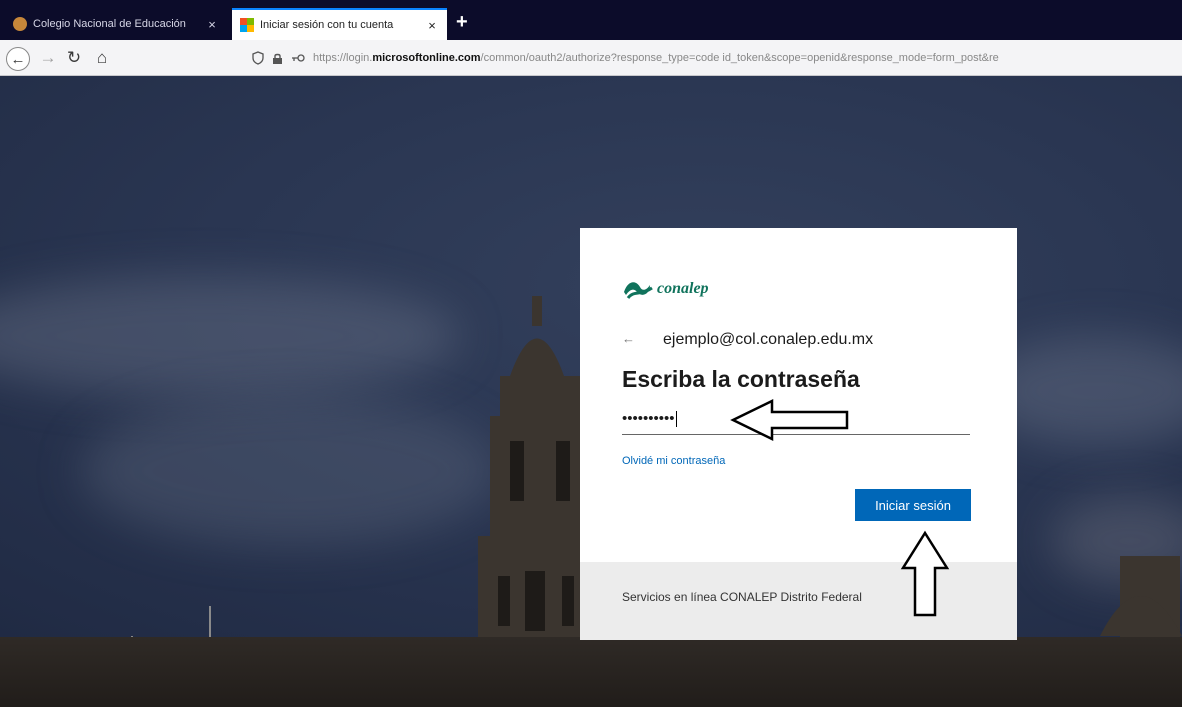 This screenshot has height=707, width=1182. Describe the element at coordinates (48, 58) in the screenshot. I see `forward-button: →` at that location.